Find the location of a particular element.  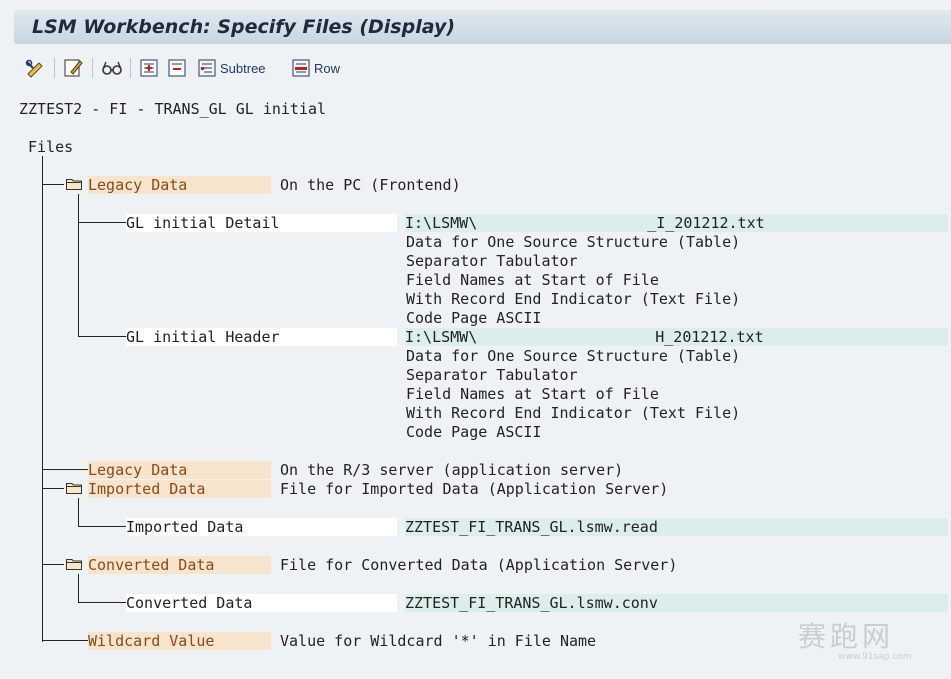

gl-detail-prop: Code Page ASCII is located at coordinates (474, 318).